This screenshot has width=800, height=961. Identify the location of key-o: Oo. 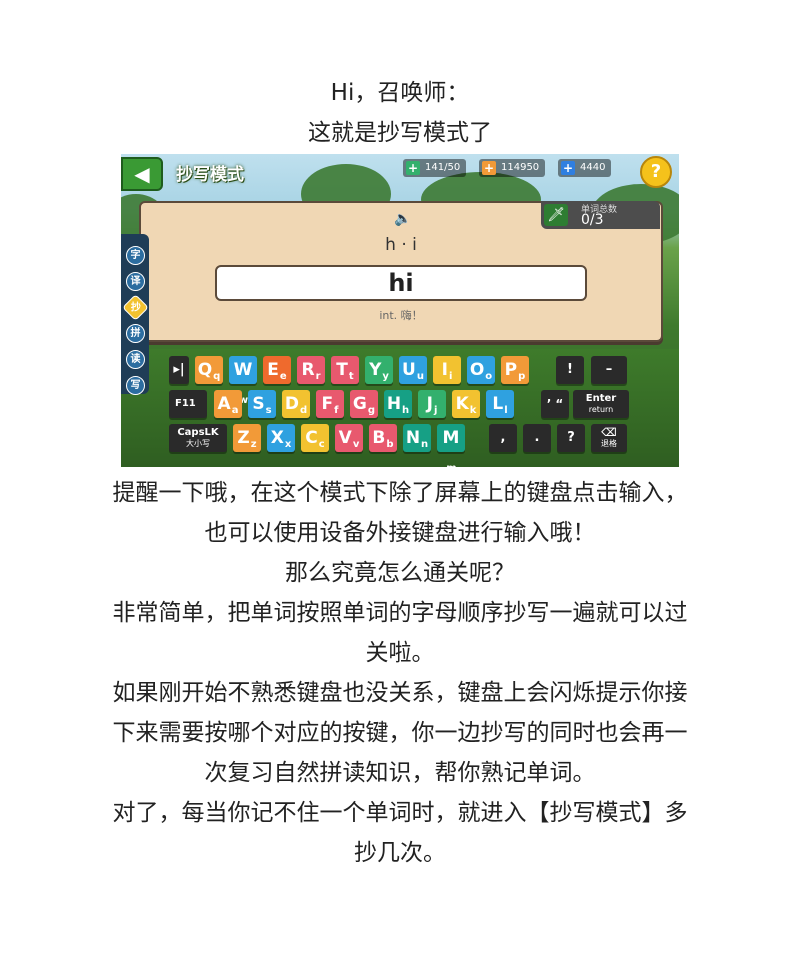
(481, 370).